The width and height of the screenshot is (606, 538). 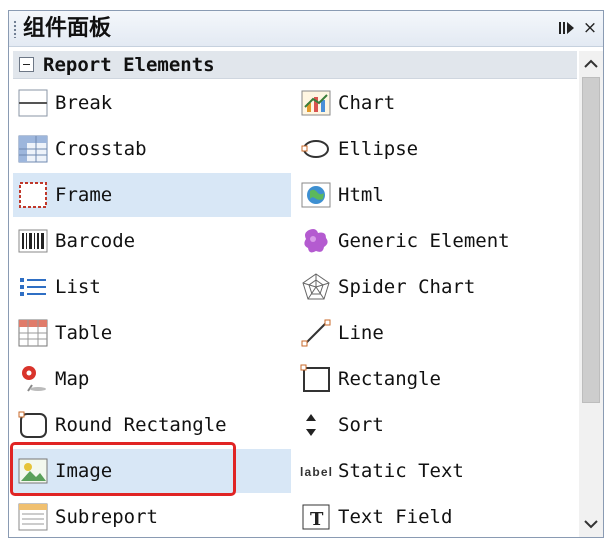 What do you see at coordinates (33, 287) in the screenshot?
I see `list-icon` at bounding box center [33, 287].